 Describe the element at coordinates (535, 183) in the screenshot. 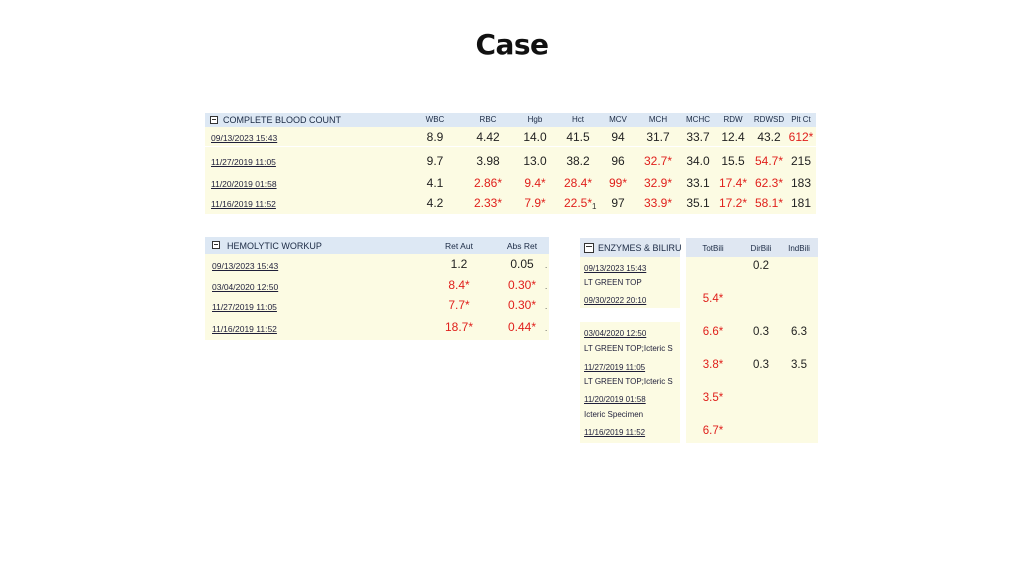

I see `result-value: 9.4*` at that location.